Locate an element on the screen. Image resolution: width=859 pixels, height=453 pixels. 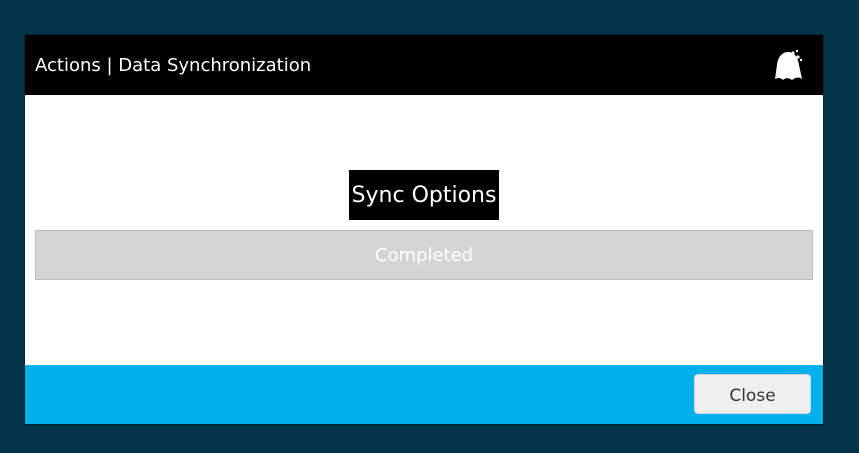
close-button: Close is located at coordinates (752, 394).